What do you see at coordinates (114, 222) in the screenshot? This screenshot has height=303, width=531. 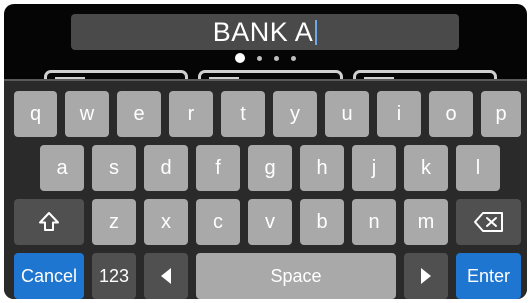 I see `key-z: z` at bounding box center [114, 222].